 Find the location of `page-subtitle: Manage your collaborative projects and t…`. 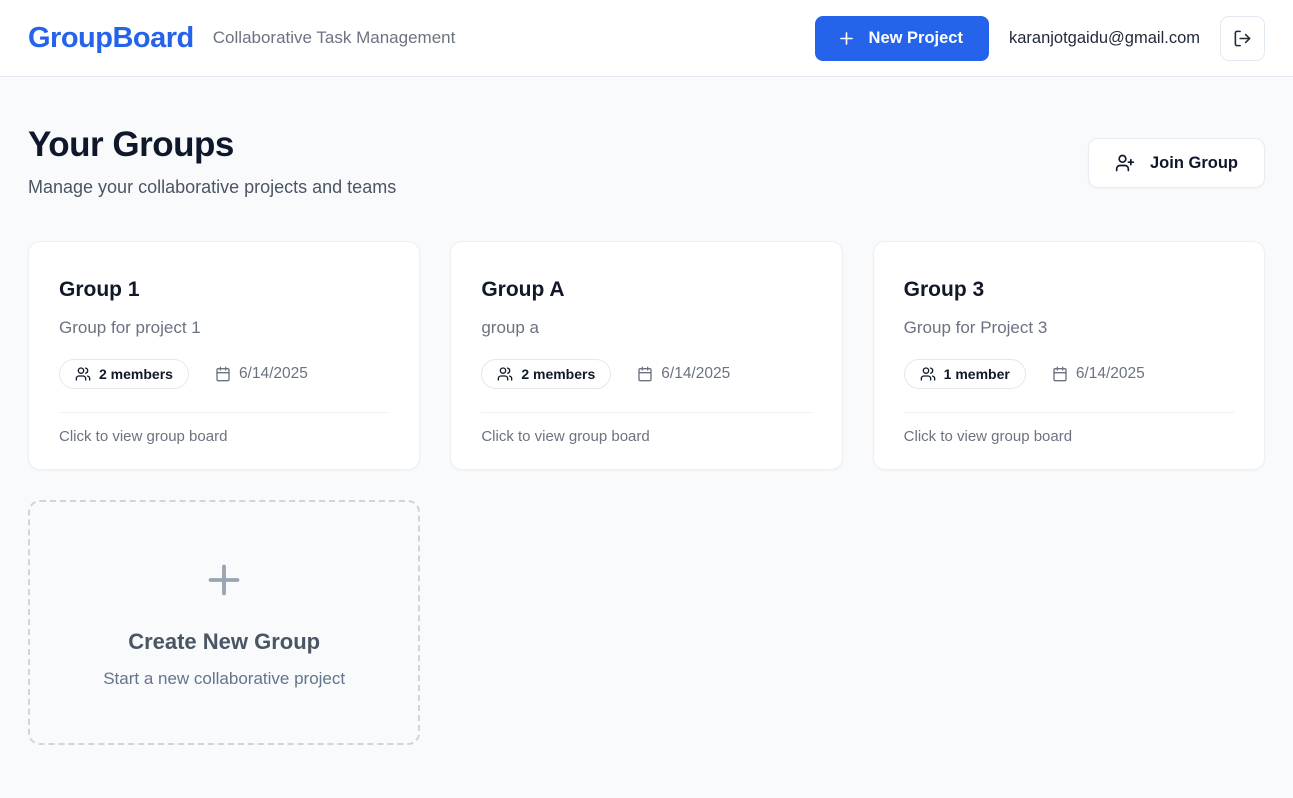

page-subtitle: Manage your collaborative projects and t… is located at coordinates (212, 187).